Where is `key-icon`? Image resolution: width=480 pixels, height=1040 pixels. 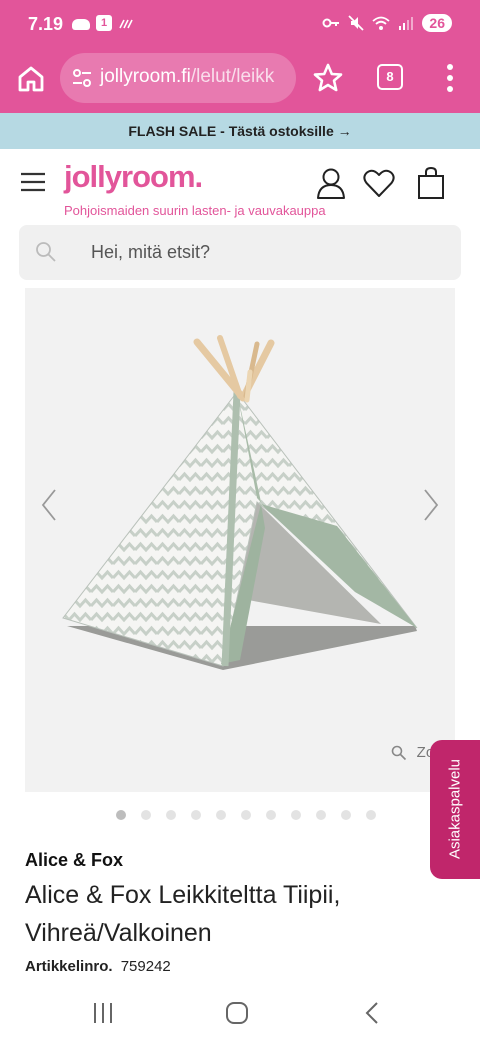 key-icon is located at coordinates (331, 23).